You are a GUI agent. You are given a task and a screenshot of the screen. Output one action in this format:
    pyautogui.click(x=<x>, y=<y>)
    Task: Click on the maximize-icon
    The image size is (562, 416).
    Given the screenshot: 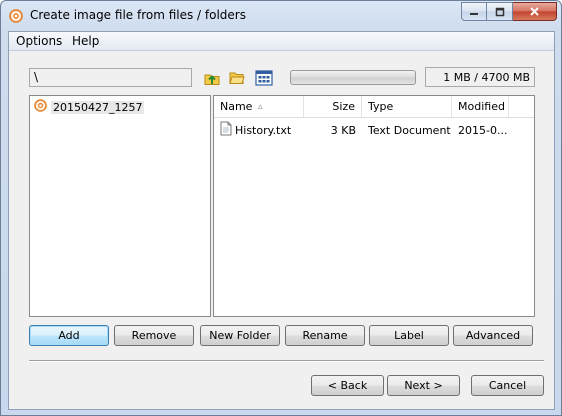 What is the action you would take?
    pyautogui.click(x=499, y=11)
    